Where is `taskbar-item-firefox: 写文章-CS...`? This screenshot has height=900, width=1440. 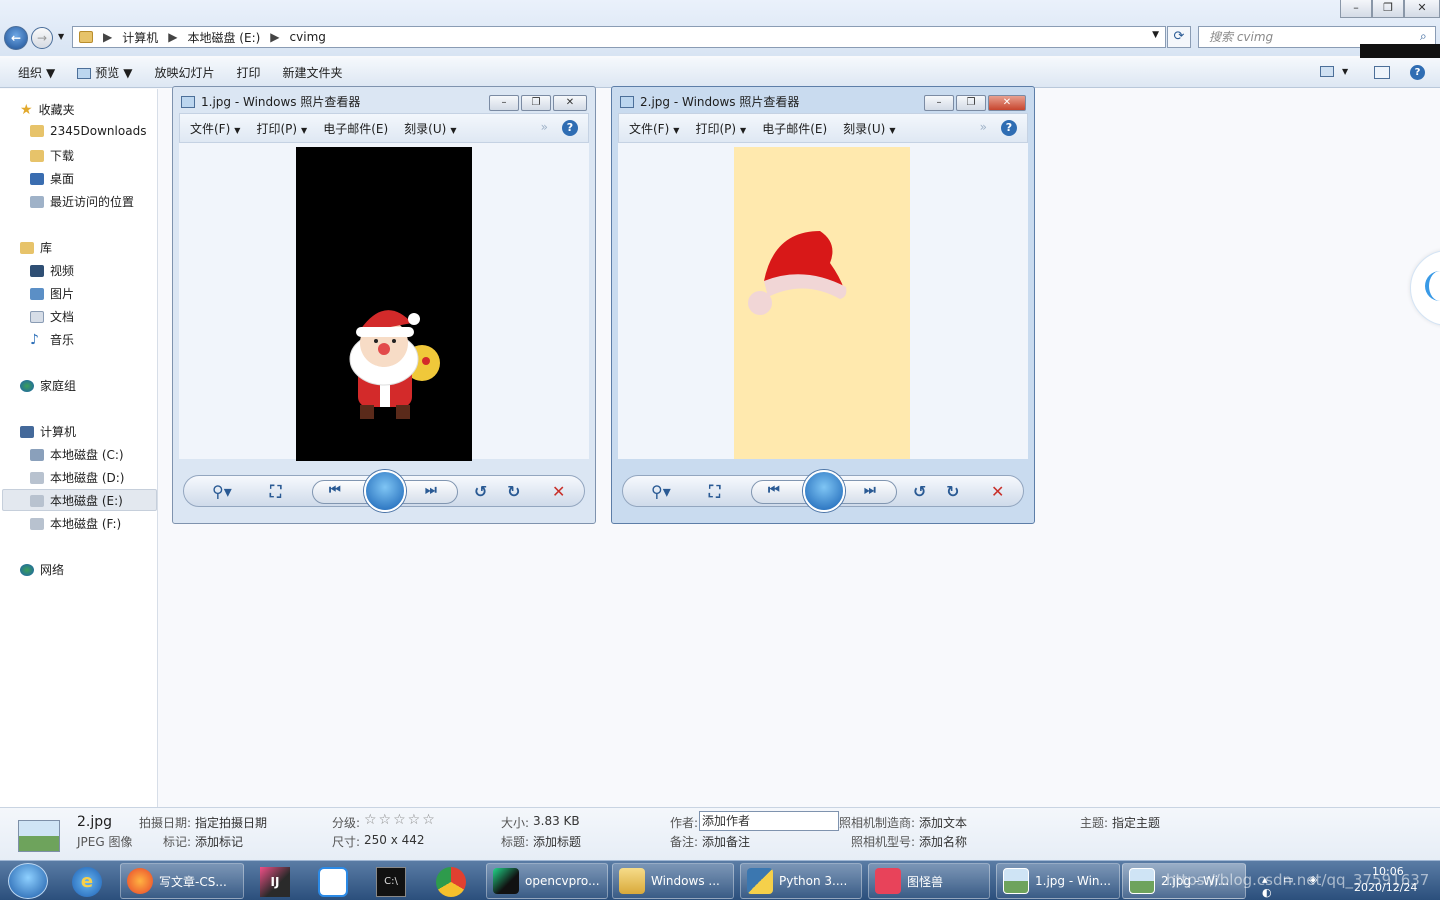
taskbar-item-firefox: 写文章-CS... is located at coordinates (182, 881).